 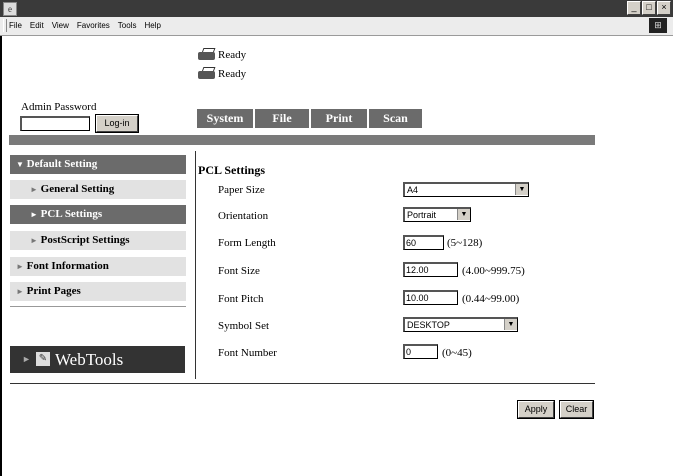 What do you see at coordinates (302, 383) in the screenshot?
I see `form-bottom-divider` at bounding box center [302, 383].